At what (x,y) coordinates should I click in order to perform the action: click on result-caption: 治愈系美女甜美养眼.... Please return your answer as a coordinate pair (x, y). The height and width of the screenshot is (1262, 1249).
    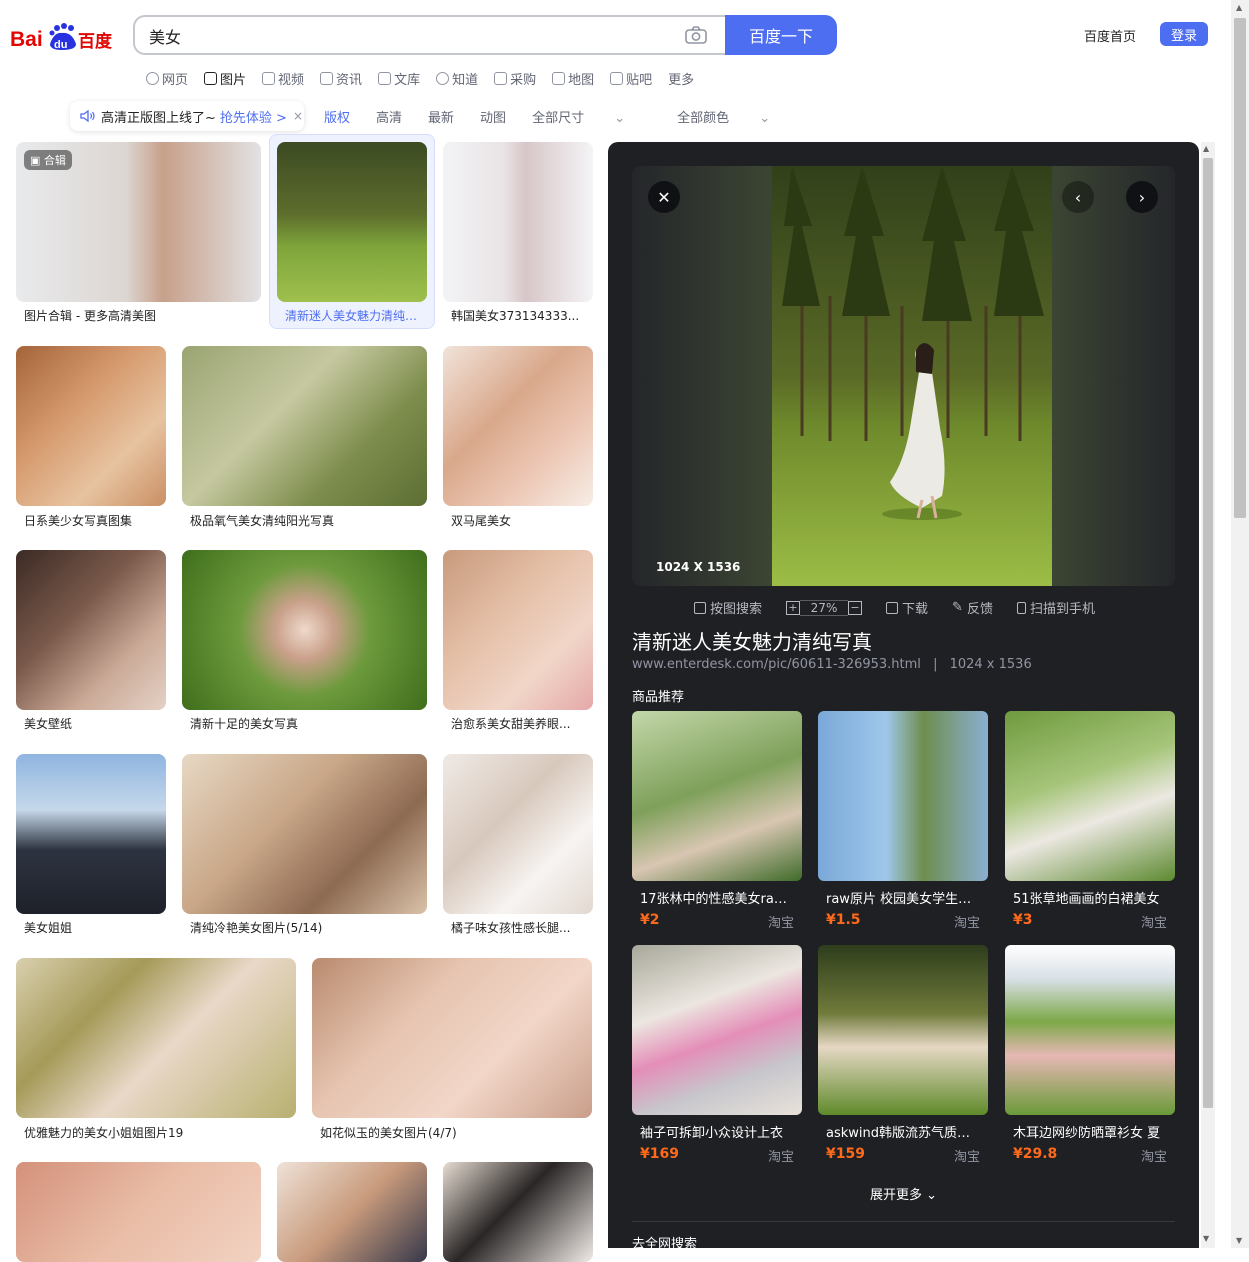
    Looking at the image, I should click on (518, 723).